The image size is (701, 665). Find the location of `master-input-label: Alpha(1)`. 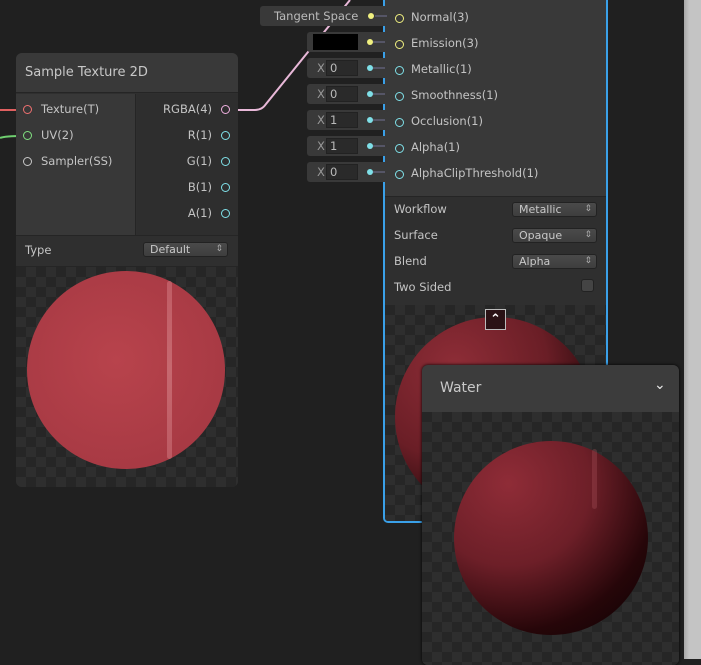

master-input-label: Alpha(1) is located at coordinates (435, 147).